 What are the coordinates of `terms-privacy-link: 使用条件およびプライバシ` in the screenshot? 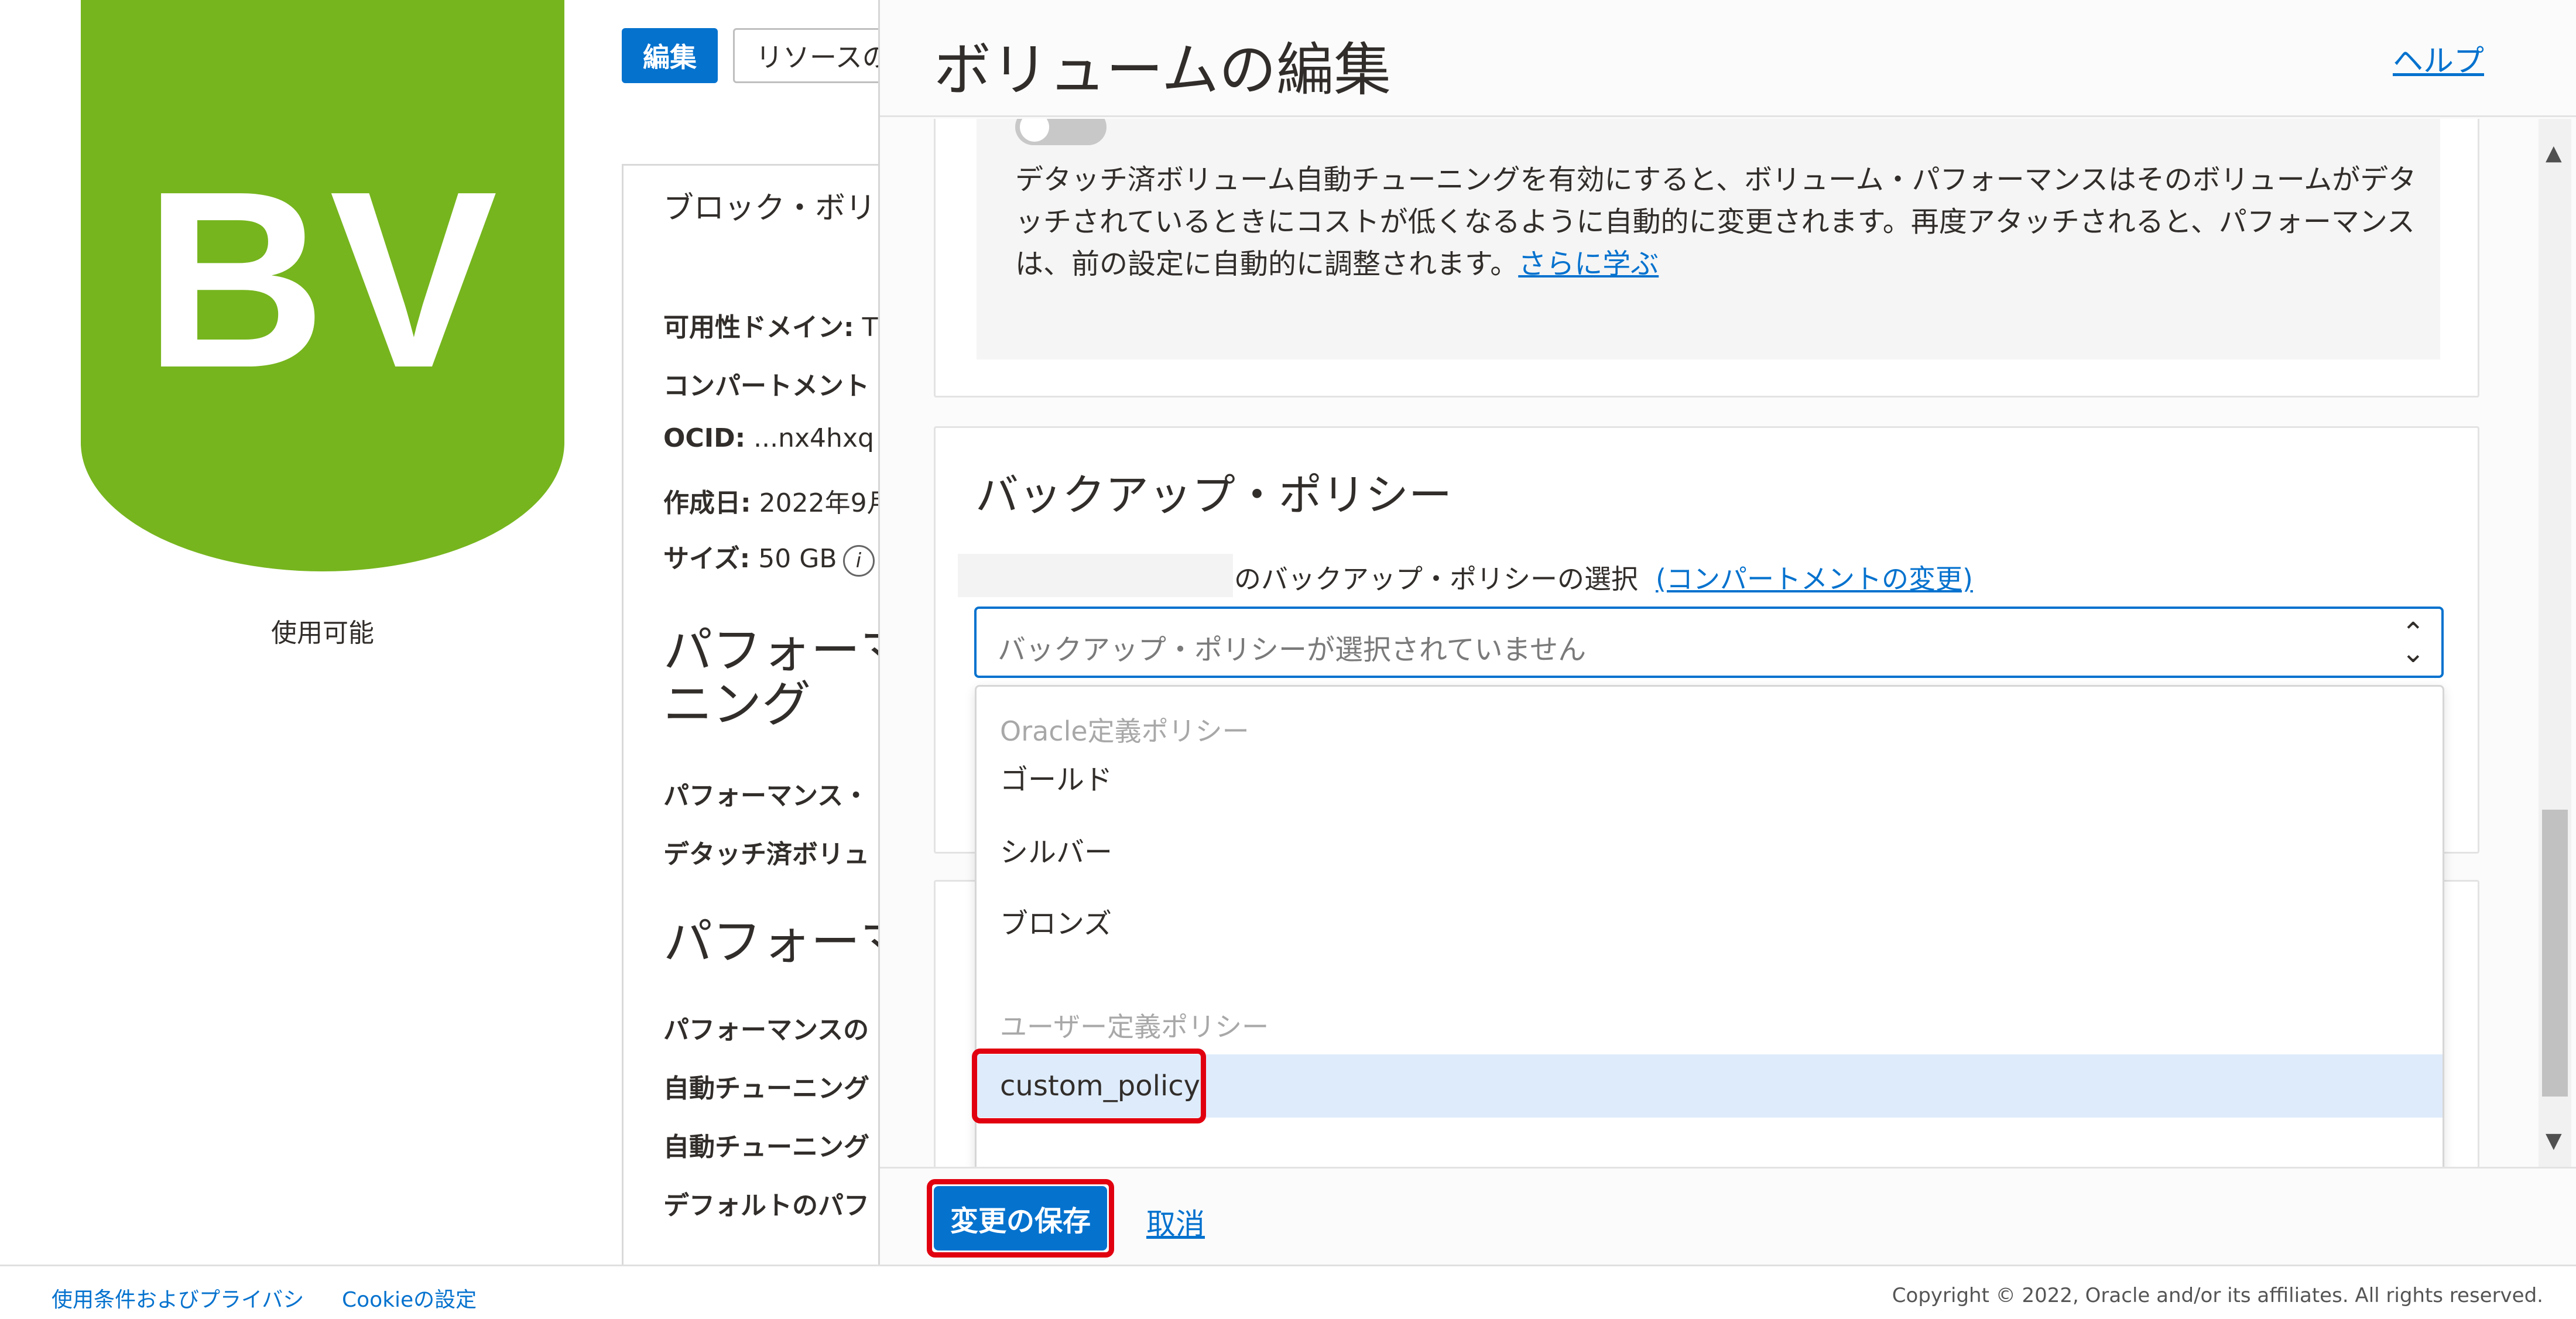 It's located at (178, 1298).